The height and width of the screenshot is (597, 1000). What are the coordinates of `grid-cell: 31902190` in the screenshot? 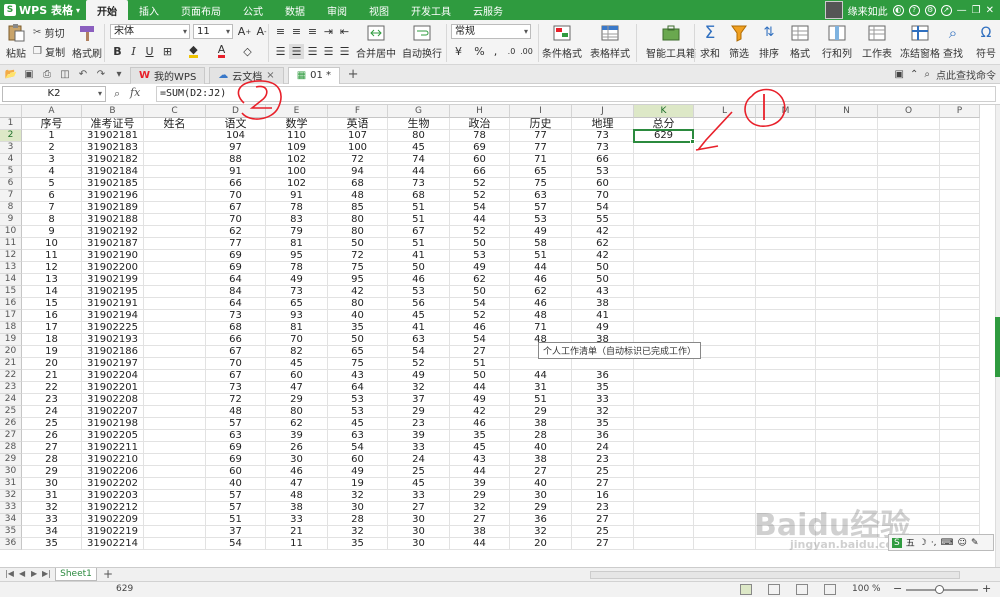 It's located at (113, 256).